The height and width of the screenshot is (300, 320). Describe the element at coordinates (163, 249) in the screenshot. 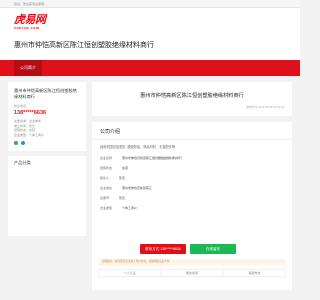

I see `contact-phone-button: 联系方式 138*****6636` at that location.